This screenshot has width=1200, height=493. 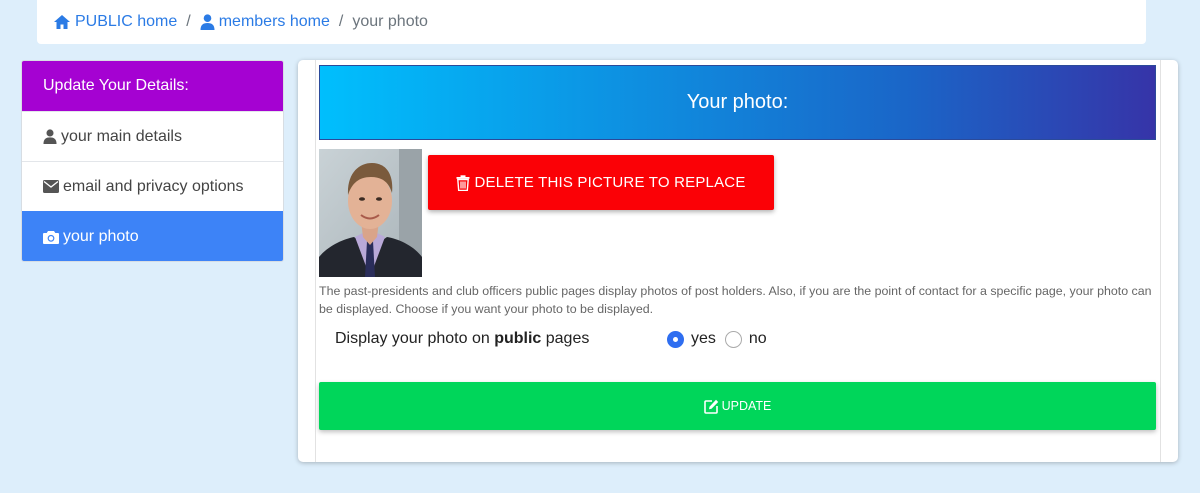 I want to click on display-label-bold: public, so click(x=518, y=338).